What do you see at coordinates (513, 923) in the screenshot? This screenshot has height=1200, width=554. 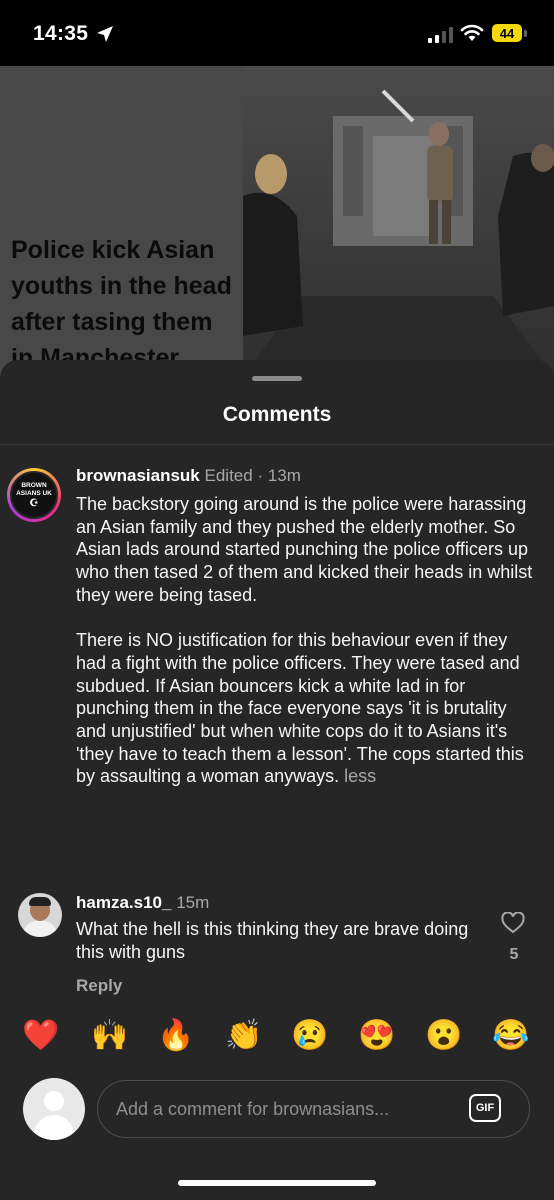 I see `like-heart-icon` at bounding box center [513, 923].